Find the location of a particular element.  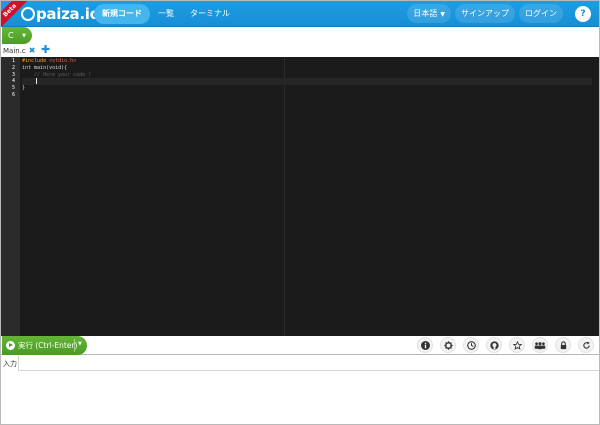

line-number: 4 is located at coordinates (13, 81).